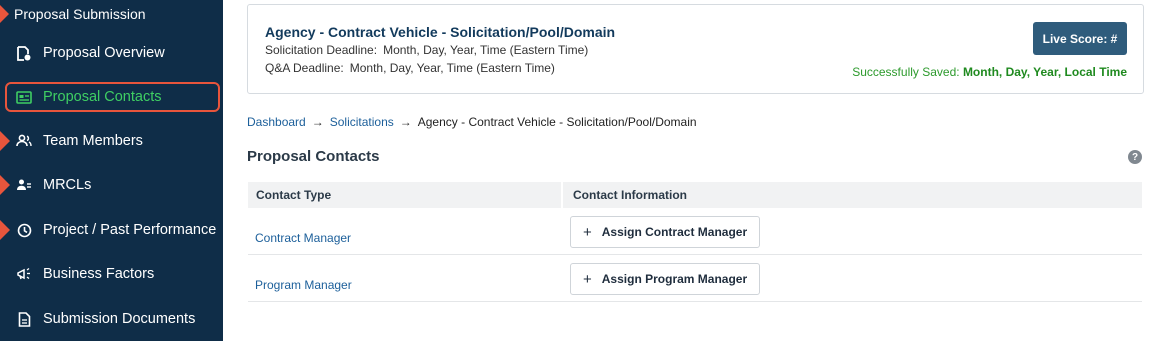  What do you see at coordinates (111, 185) in the screenshot?
I see `sidebar-item-mrcls: MRCLs` at bounding box center [111, 185].